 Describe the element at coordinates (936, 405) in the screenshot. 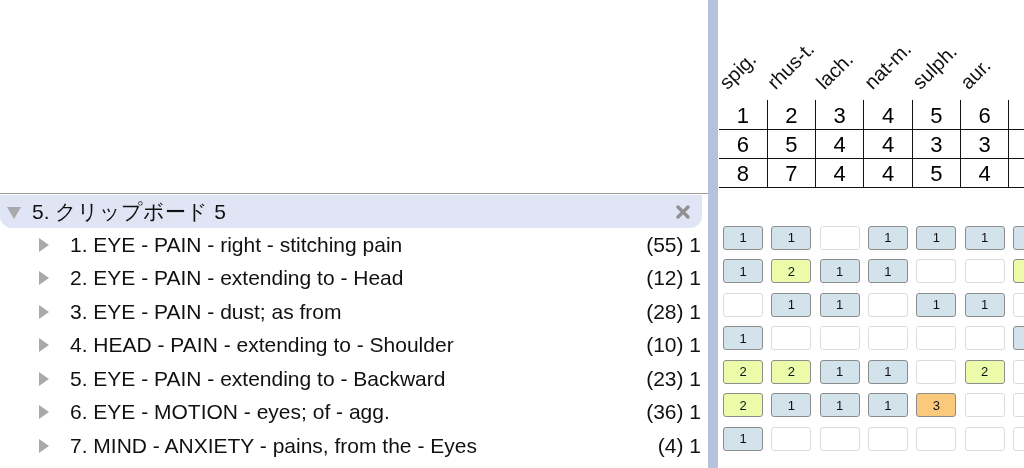

I see `grade-cell: 3` at that location.